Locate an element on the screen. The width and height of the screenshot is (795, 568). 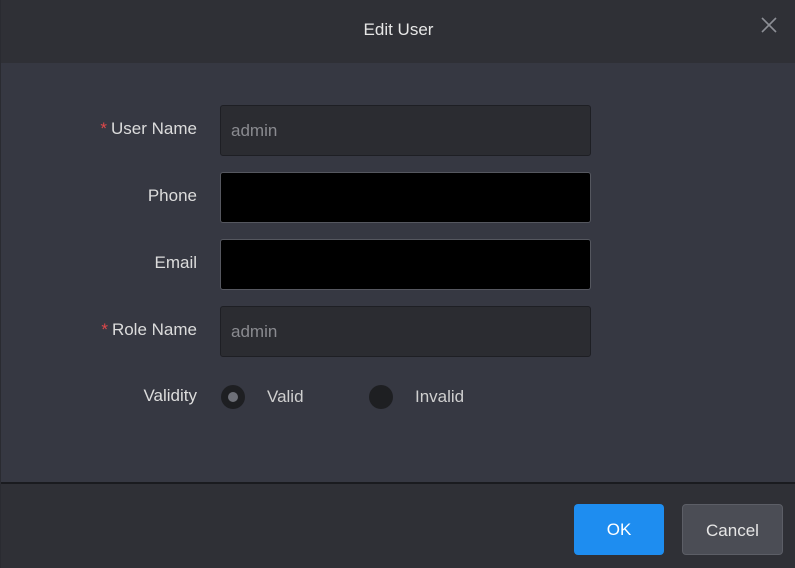
dialog-titlebar: Edit User is located at coordinates (398, 31).